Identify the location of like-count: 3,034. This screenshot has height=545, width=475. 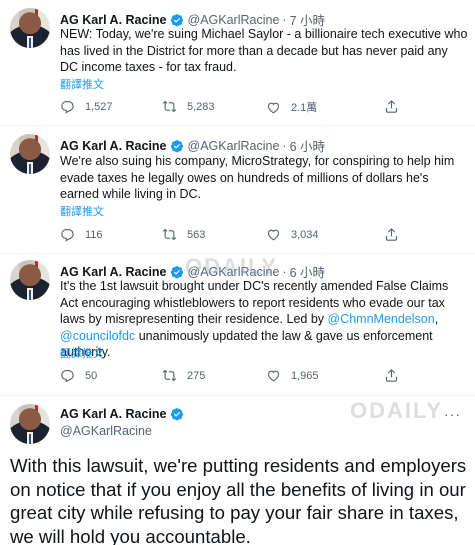
(305, 234).